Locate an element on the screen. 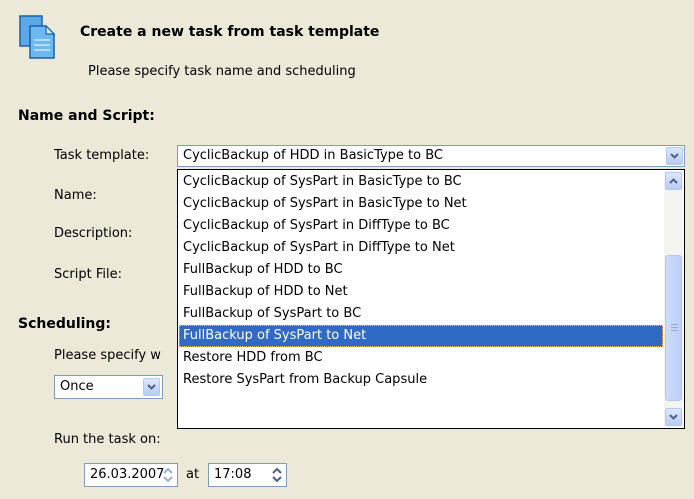  run-task-label: Run the task on: is located at coordinates (107, 439).